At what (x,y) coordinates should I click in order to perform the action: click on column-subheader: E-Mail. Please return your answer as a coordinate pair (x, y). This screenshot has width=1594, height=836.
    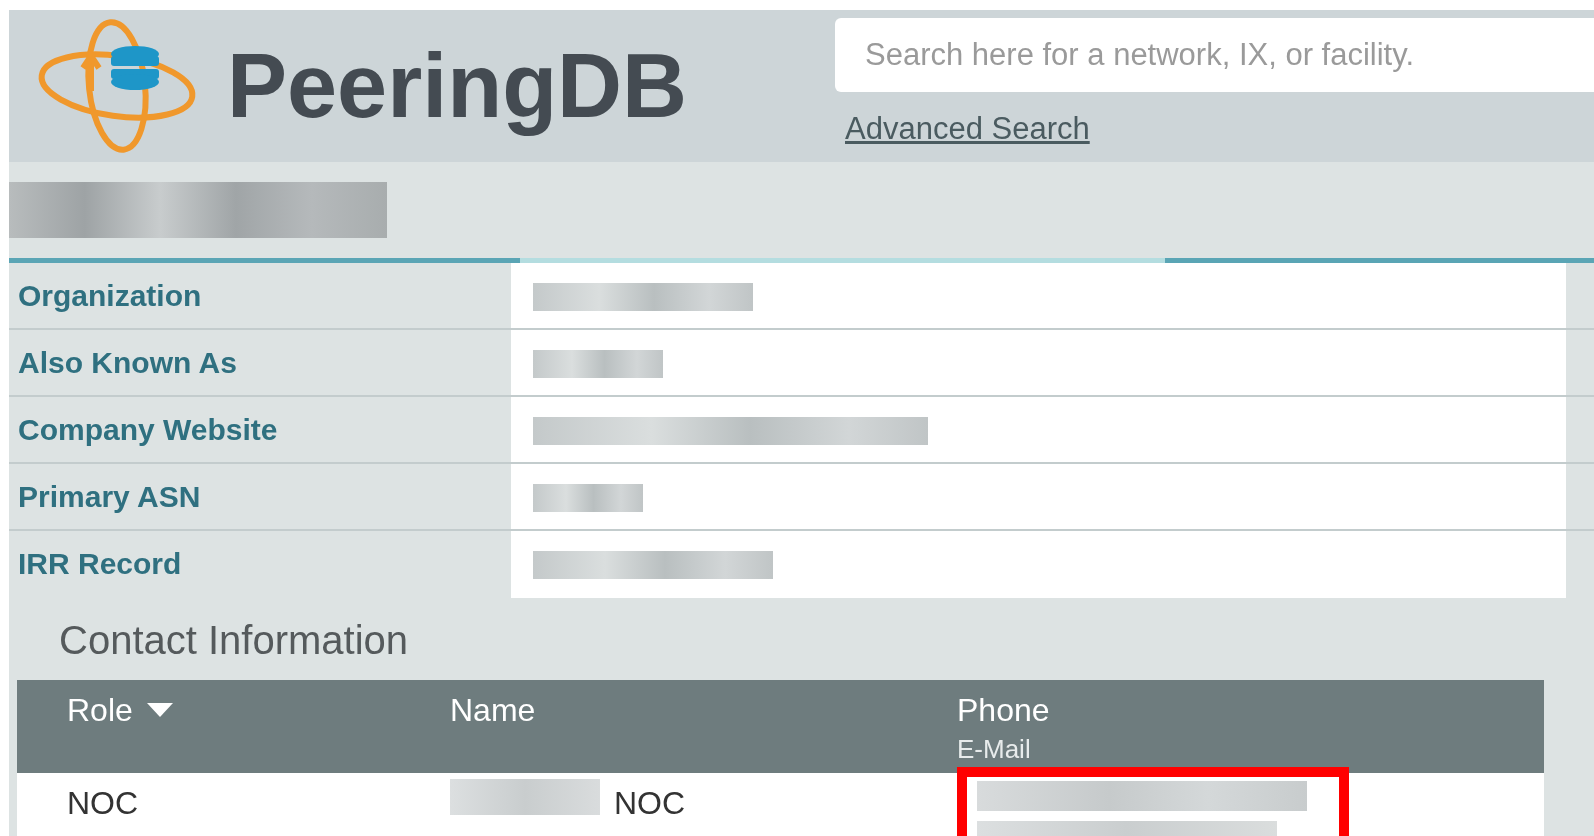
    Looking at the image, I should click on (994, 749).